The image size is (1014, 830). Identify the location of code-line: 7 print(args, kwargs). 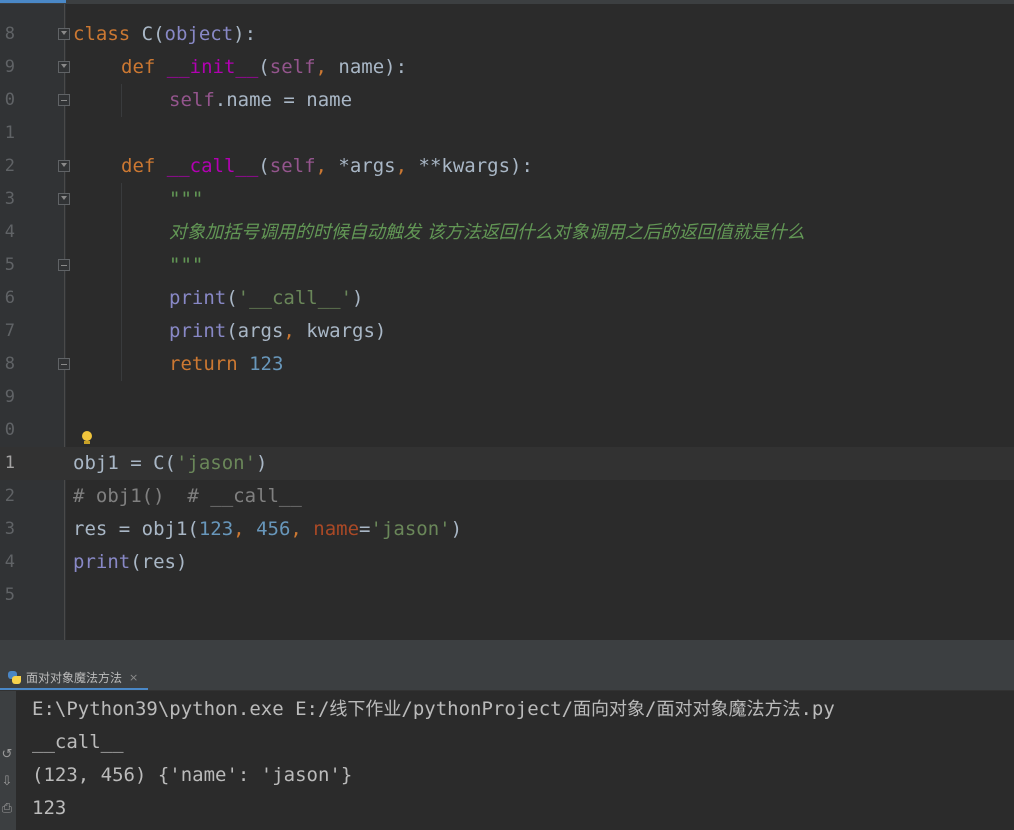
(507, 331).